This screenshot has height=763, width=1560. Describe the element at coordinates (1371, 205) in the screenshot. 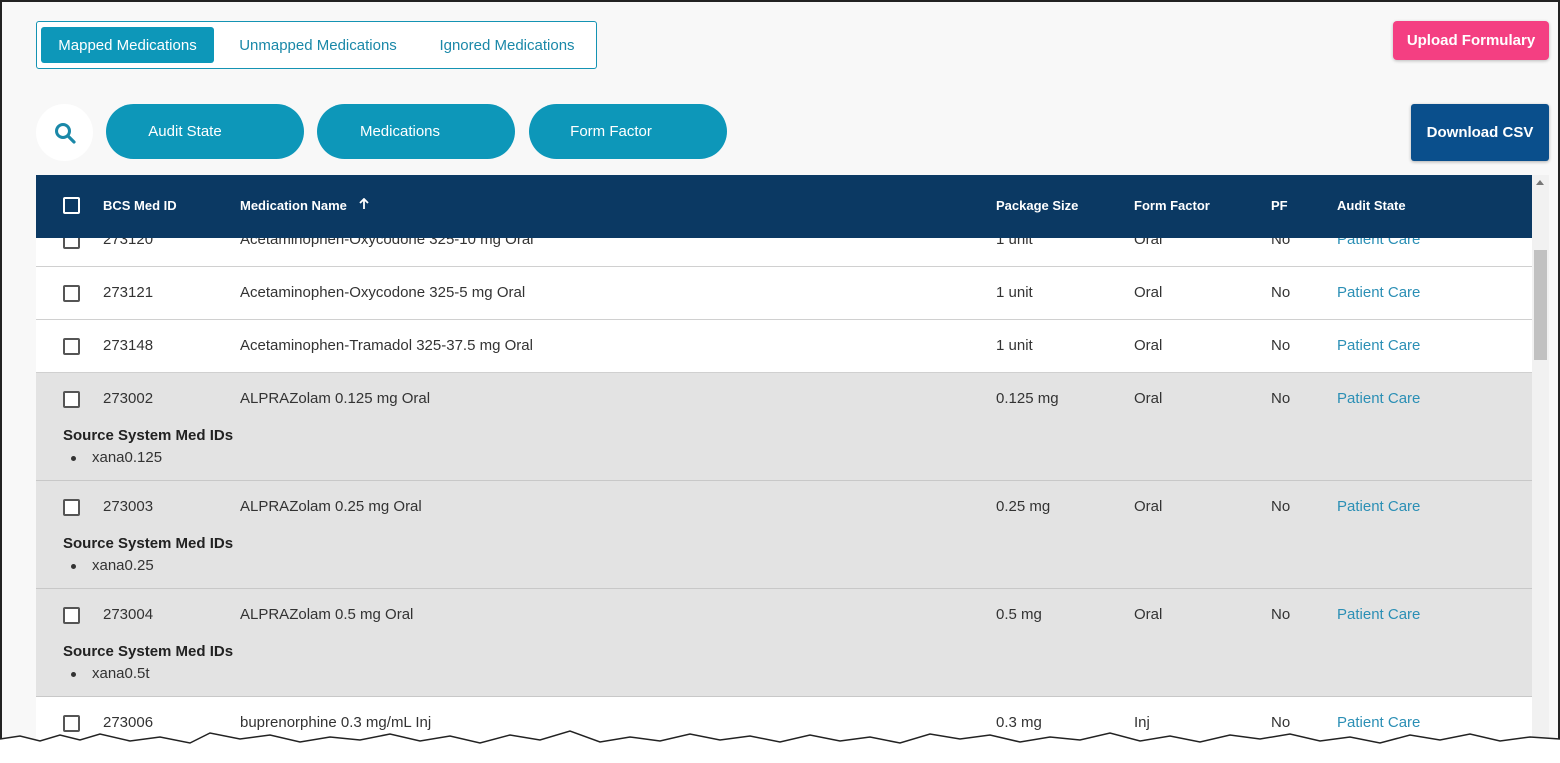

I see `header-audit-state: Audit State` at that location.